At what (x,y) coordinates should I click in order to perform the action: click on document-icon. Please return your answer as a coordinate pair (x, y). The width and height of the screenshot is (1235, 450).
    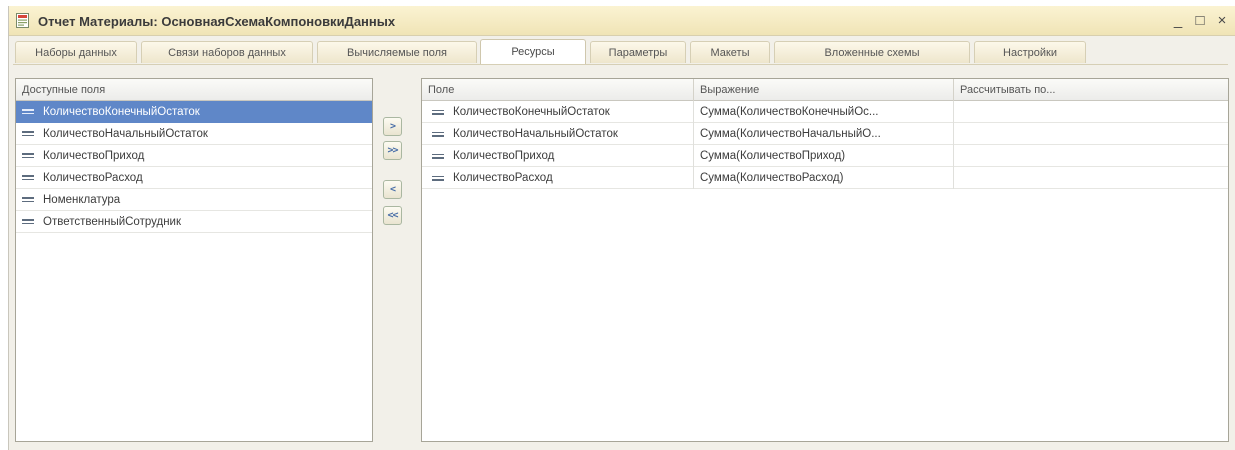
    Looking at the image, I should click on (22, 20).